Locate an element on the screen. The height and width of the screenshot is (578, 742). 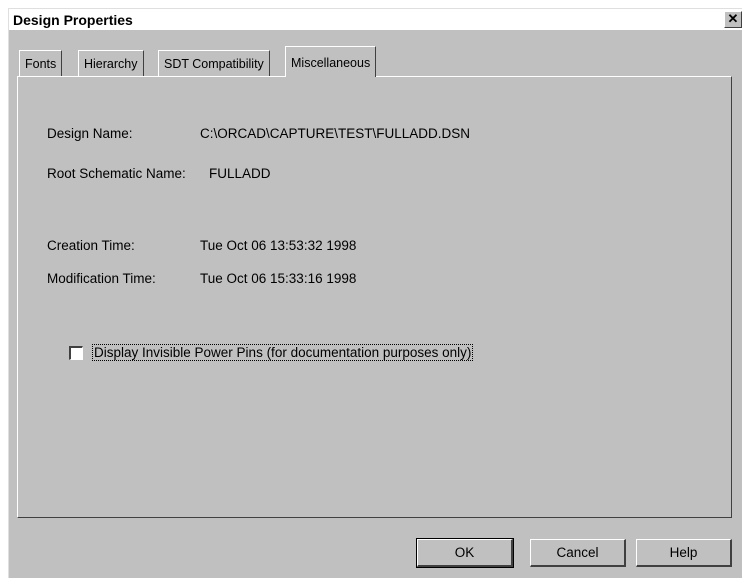
cancel-button-label: Cancel is located at coordinates (577, 552).